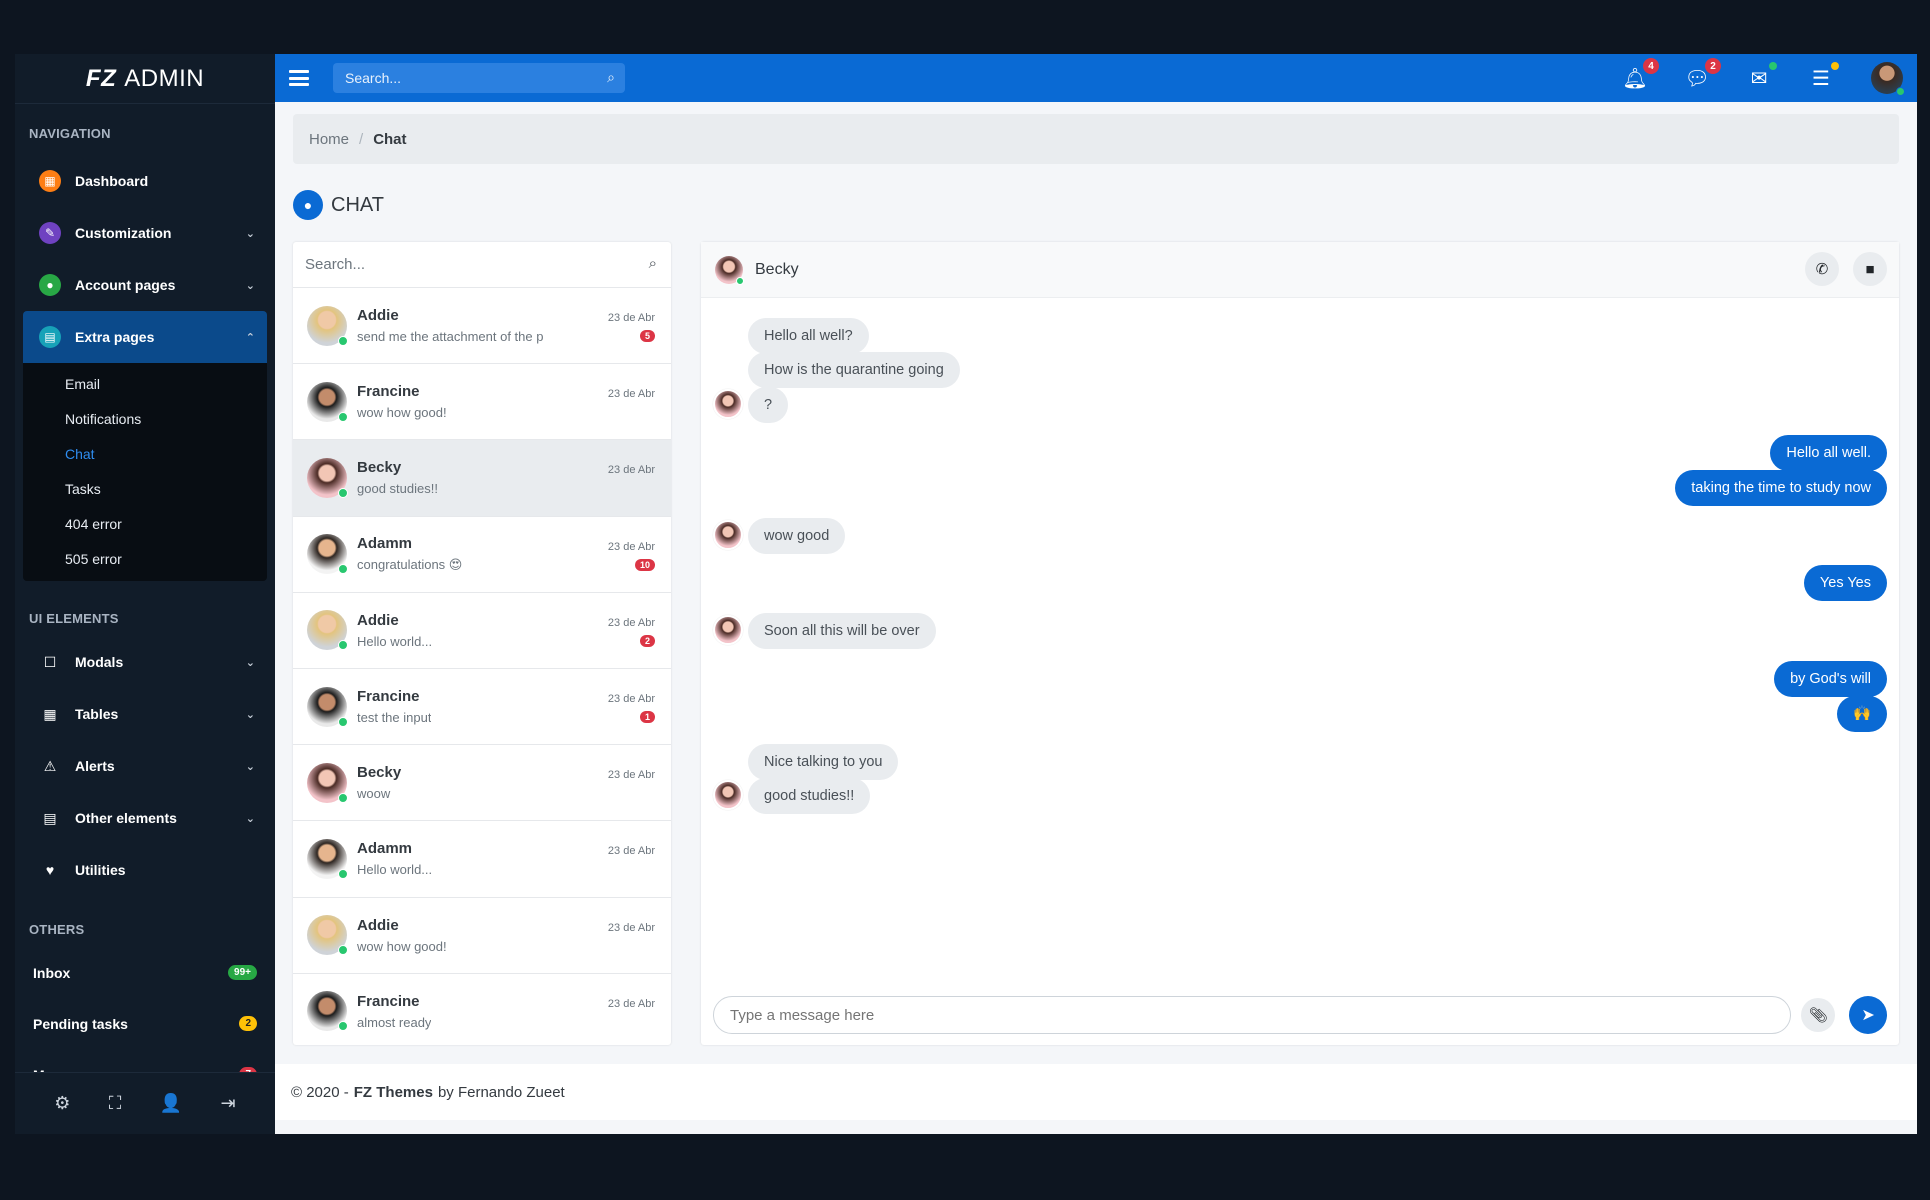 The width and height of the screenshot is (1930, 1200). Describe the element at coordinates (482, 783) in the screenshot. I see `conversation-item: Becky woow 23 de Abr` at that location.